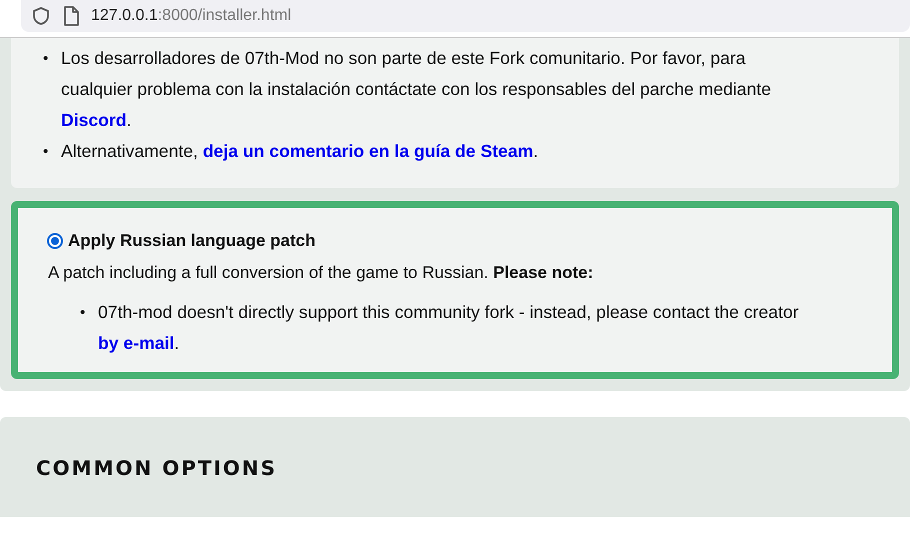 The image size is (910, 538). I want to click on bullet-text: Alternativamente, deja un comentario en la guía de Steam., so click(299, 151).